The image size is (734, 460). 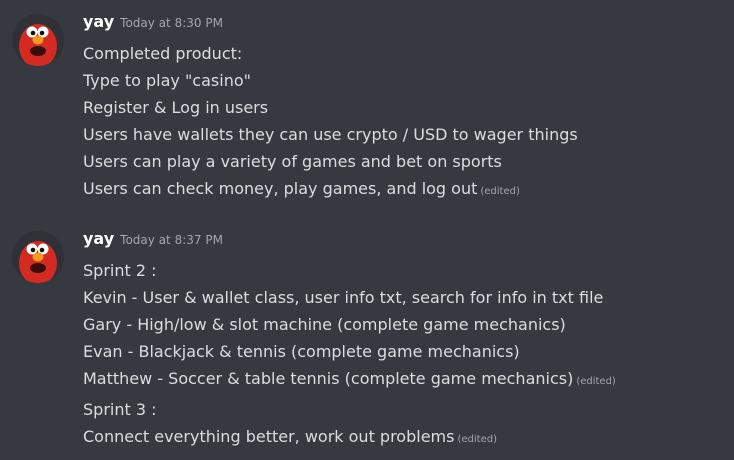 I want to click on message-header: yay Today at 8:37 PM, so click(x=153, y=242).